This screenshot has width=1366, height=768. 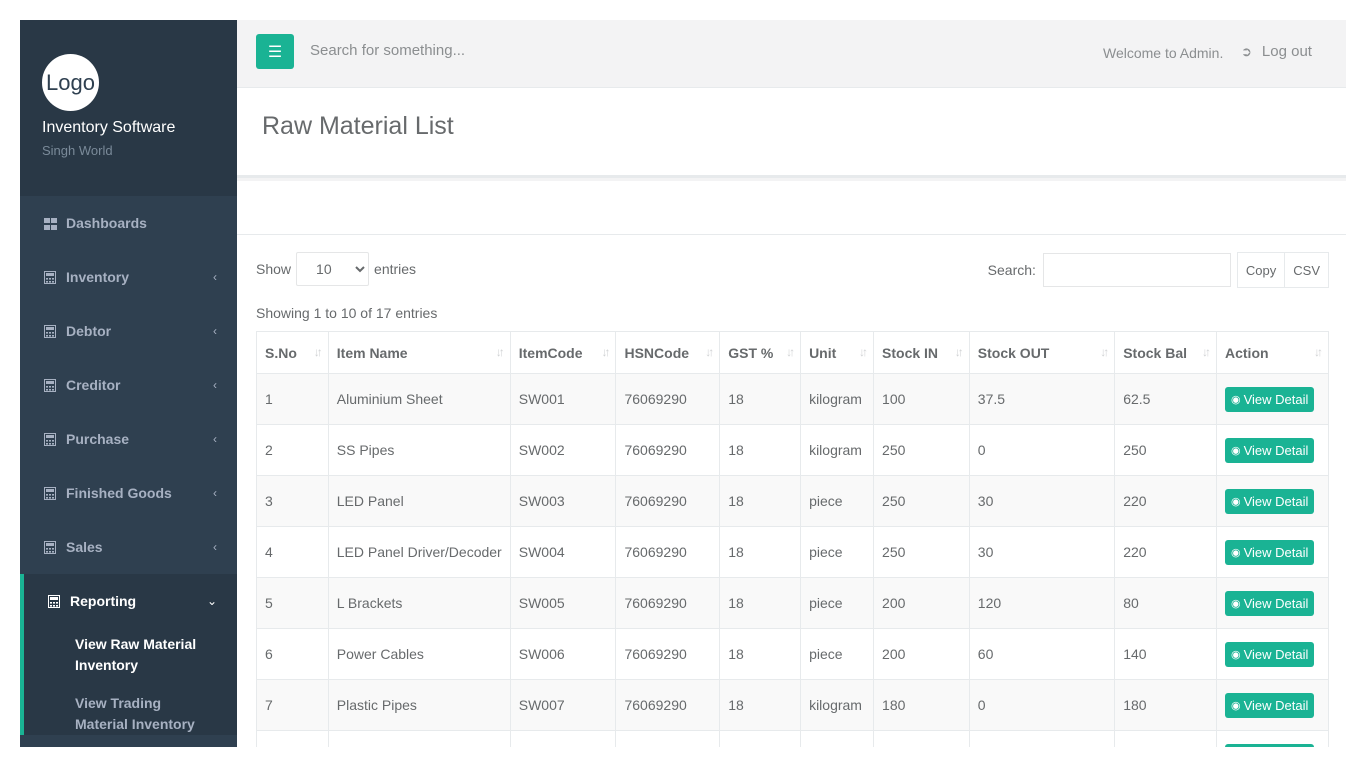 I want to click on page-size-control: Show 10 entries, so click(x=336, y=269).